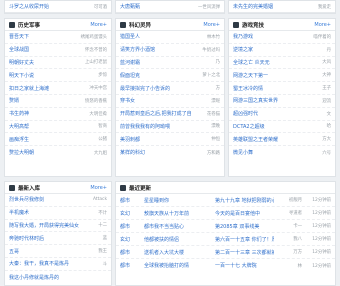 The image size is (340, 286). I want to click on novel-title: 某样的科幻, so click(132, 152).